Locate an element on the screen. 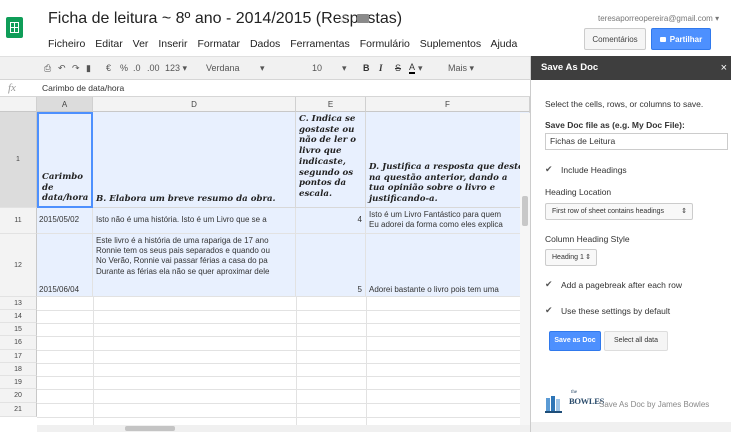 Image resolution: width=731 pixels, height=432 pixels. star-icon: ☆ is located at coordinates (344, 19).